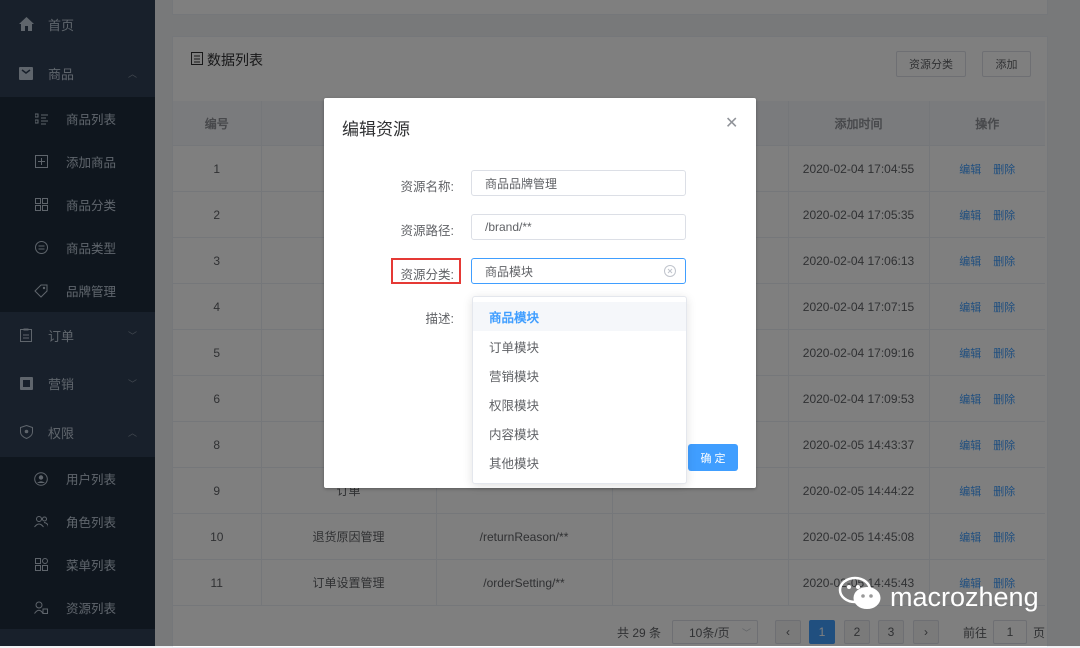  Describe the element at coordinates (426, 271) in the screenshot. I see `highlight-box` at that location.